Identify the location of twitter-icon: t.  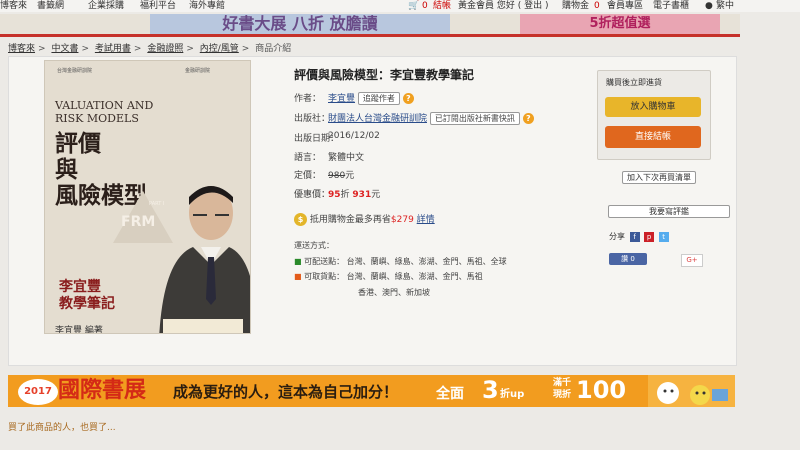
(663, 236).